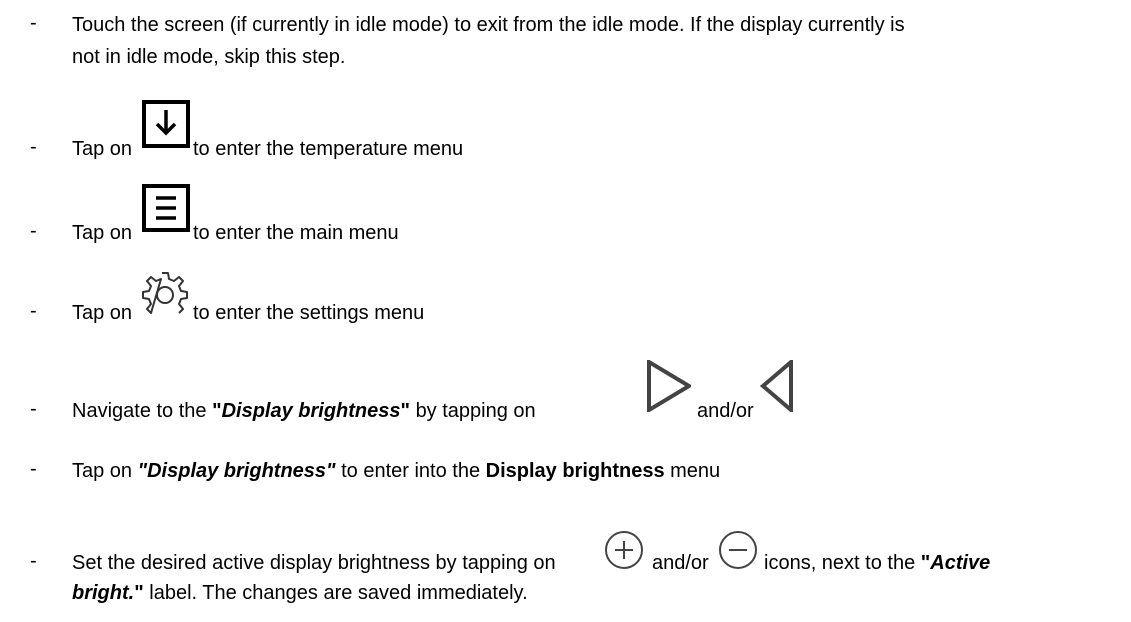 The width and height of the screenshot is (1131, 622). What do you see at coordinates (166, 127) in the screenshot?
I see `arrow-down-box-icon` at bounding box center [166, 127].